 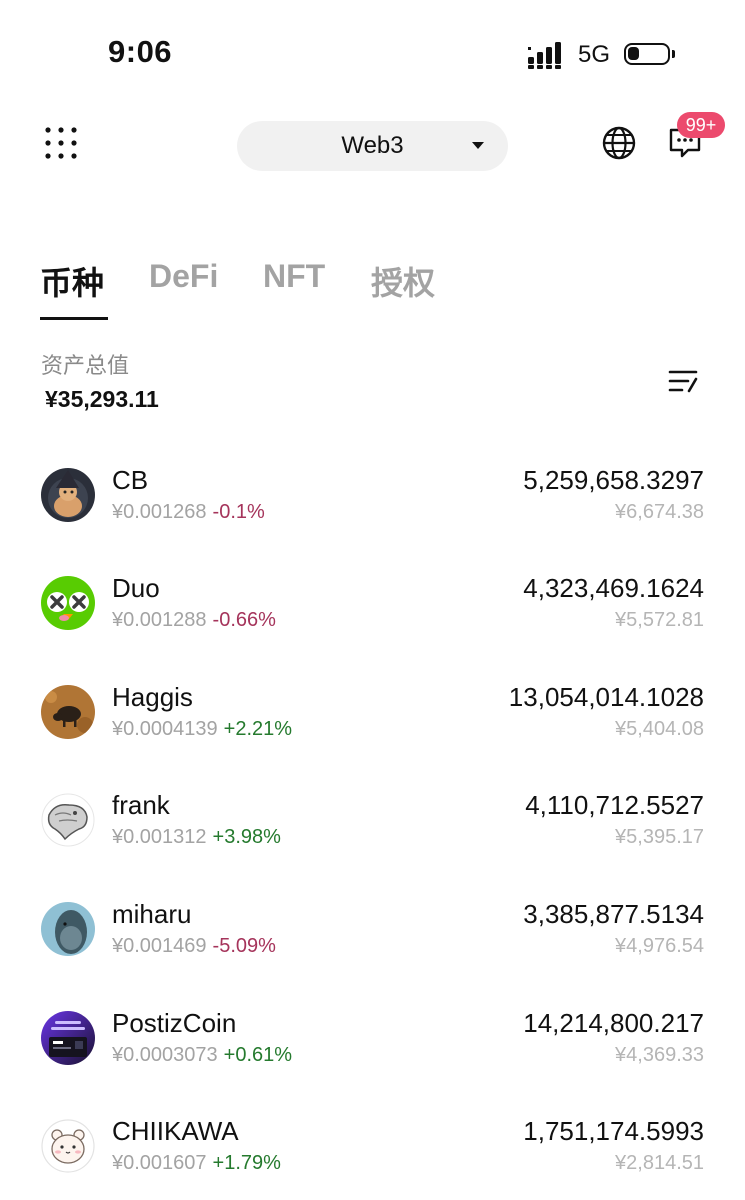 I want to click on token-price: ¥0.001268, so click(x=159, y=512).